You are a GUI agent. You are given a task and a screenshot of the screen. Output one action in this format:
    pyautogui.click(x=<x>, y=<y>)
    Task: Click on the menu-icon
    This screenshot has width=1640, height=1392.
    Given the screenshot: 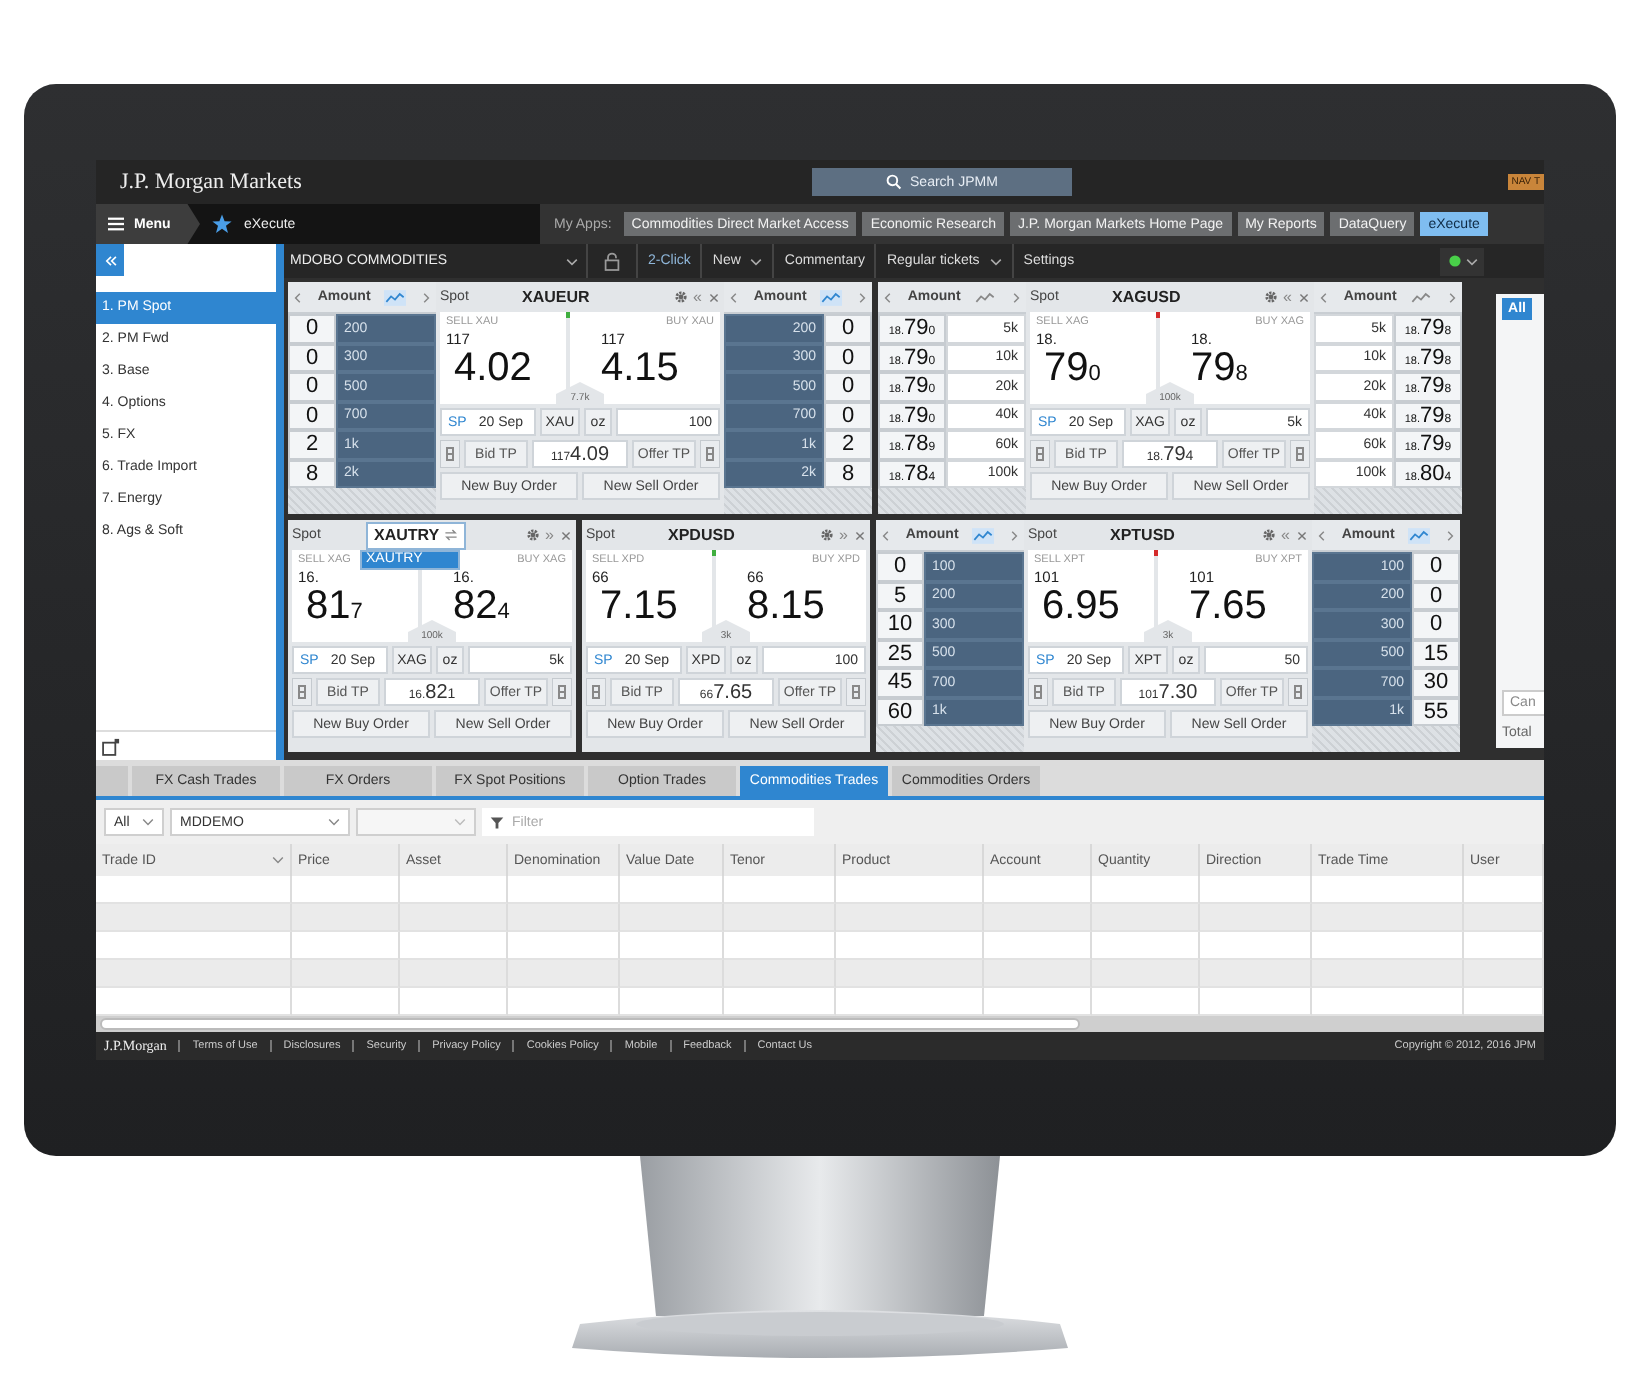 What is the action you would take?
    pyautogui.click(x=116, y=224)
    